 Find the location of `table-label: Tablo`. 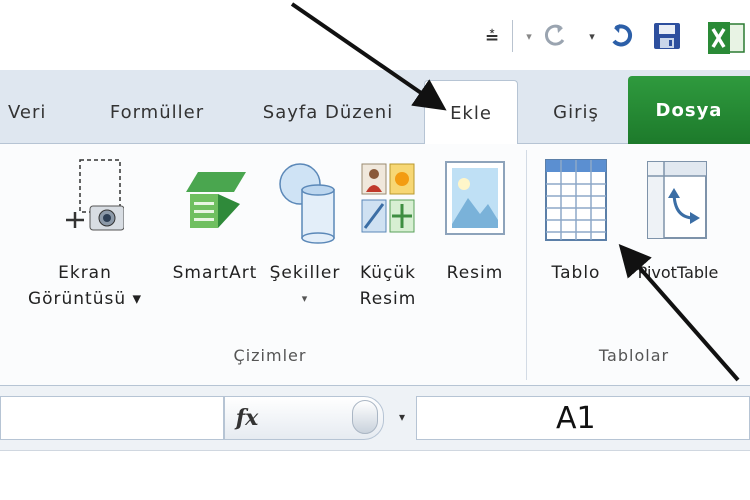

table-label: Tablo is located at coordinates (576, 273).